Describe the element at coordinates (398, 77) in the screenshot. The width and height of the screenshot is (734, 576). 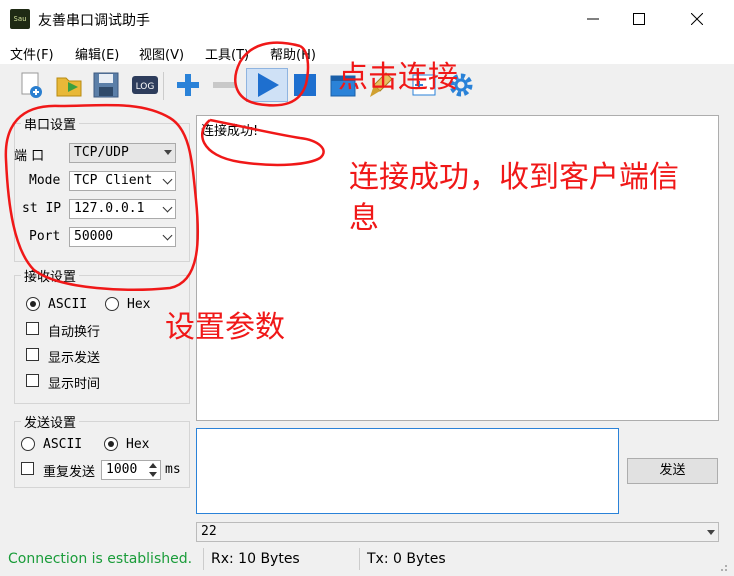
I see `annotation-click-connect: 点击连接` at that location.